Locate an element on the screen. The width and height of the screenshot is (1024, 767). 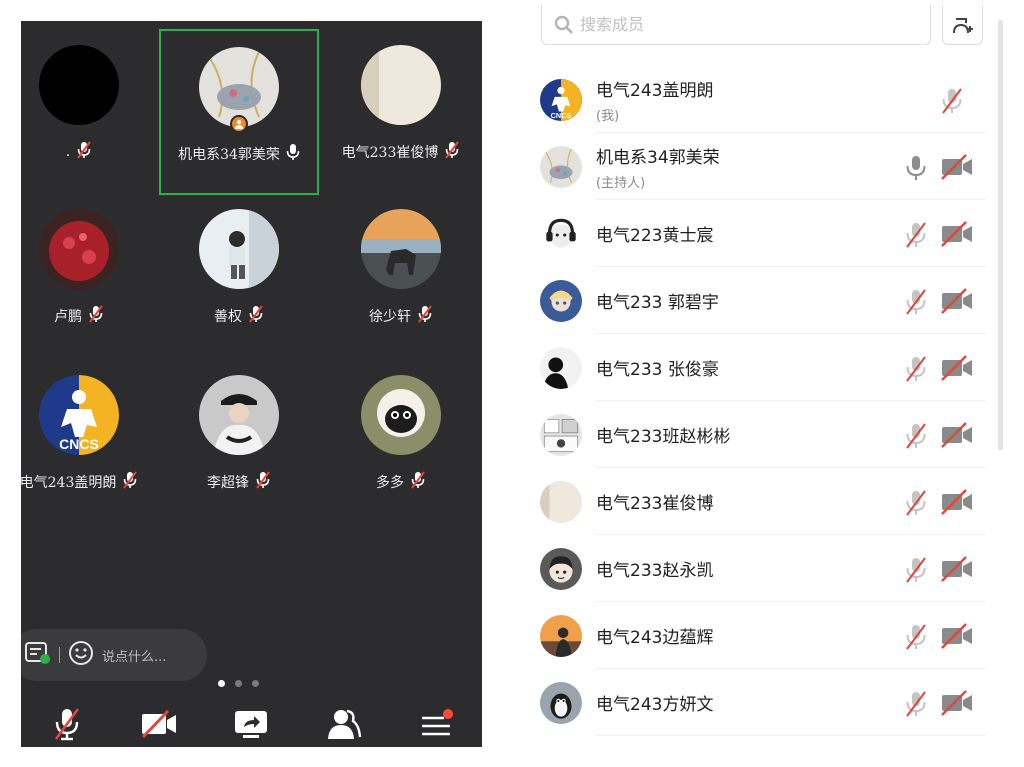
video-tile: 卢鹏 is located at coordinates (90, 274).